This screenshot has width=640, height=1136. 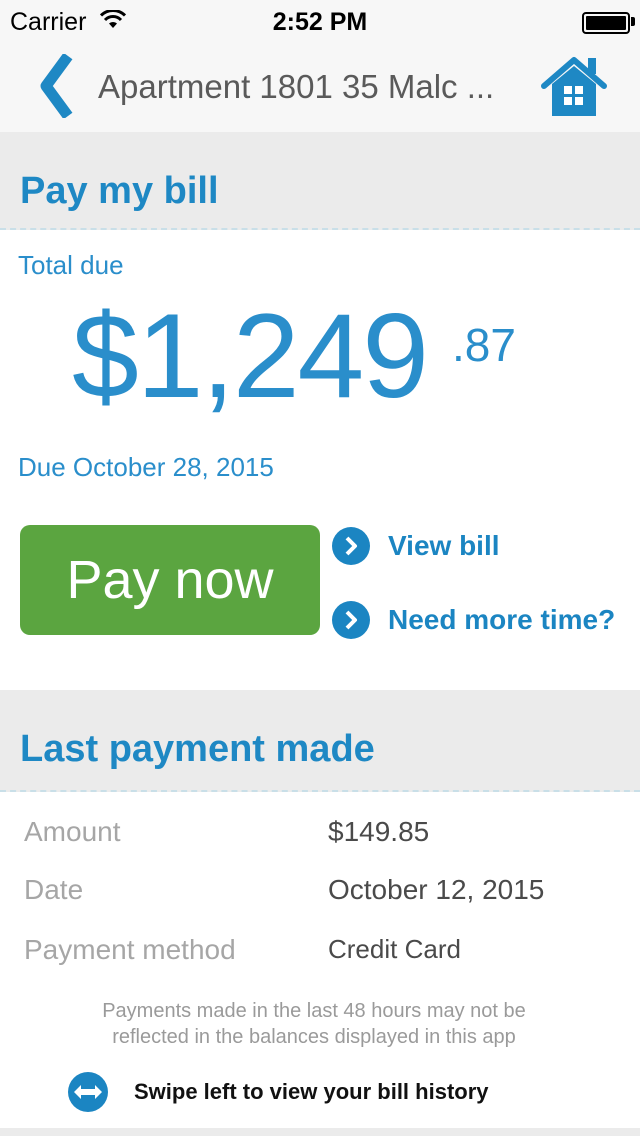 I want to click on amount-value: $149.85, so click(x=379, y=831).